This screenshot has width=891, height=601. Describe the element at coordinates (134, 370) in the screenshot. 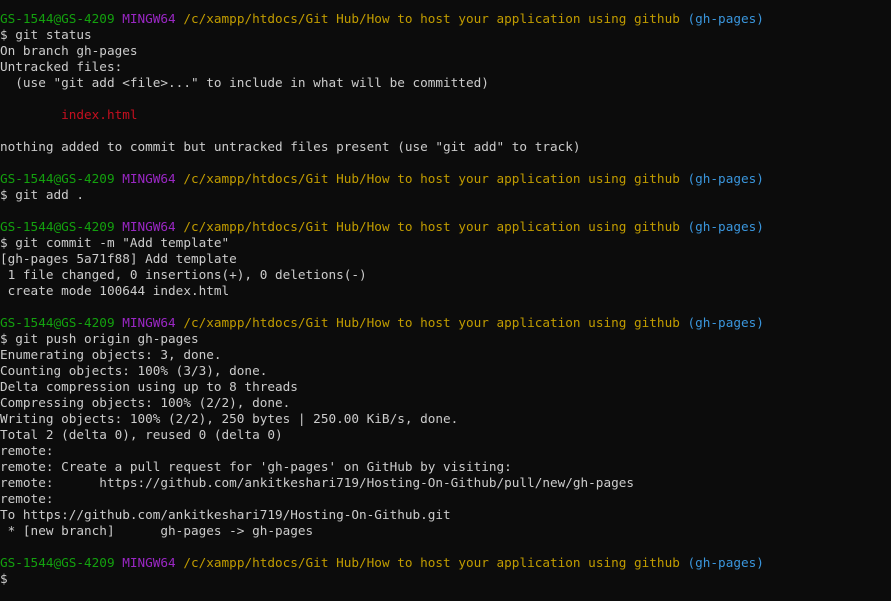

I see `output-text: Counting objects: 100% (3/3), done.` at that location.